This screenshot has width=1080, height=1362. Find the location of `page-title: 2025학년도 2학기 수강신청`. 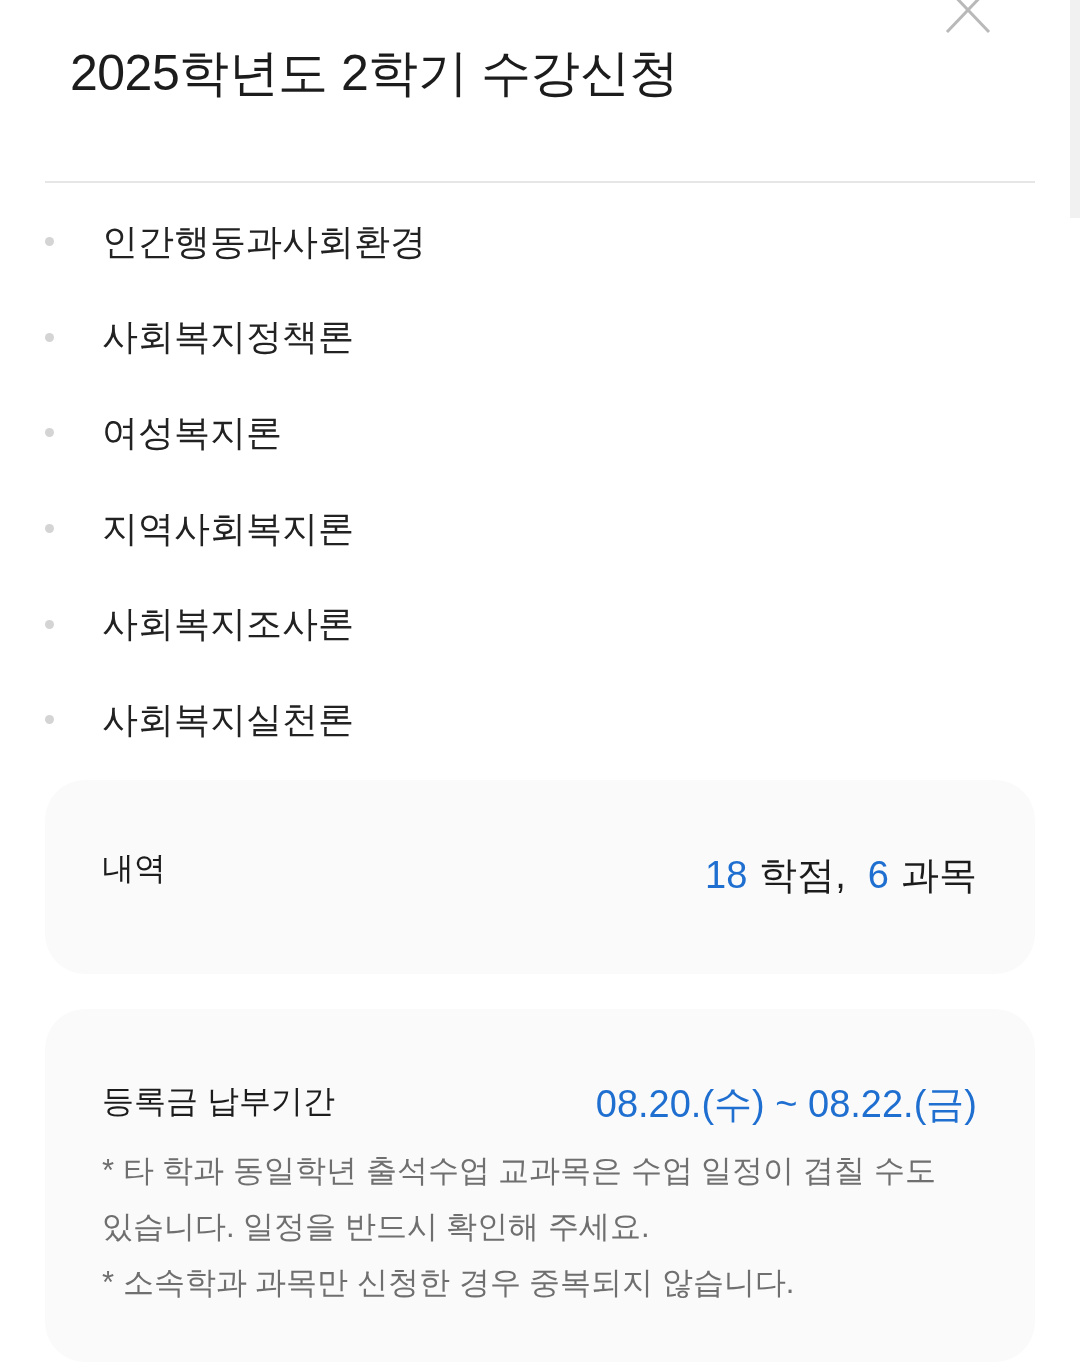

page-title: 2025학년도 2학기 수강신청 is located at coordinates (375, 73).